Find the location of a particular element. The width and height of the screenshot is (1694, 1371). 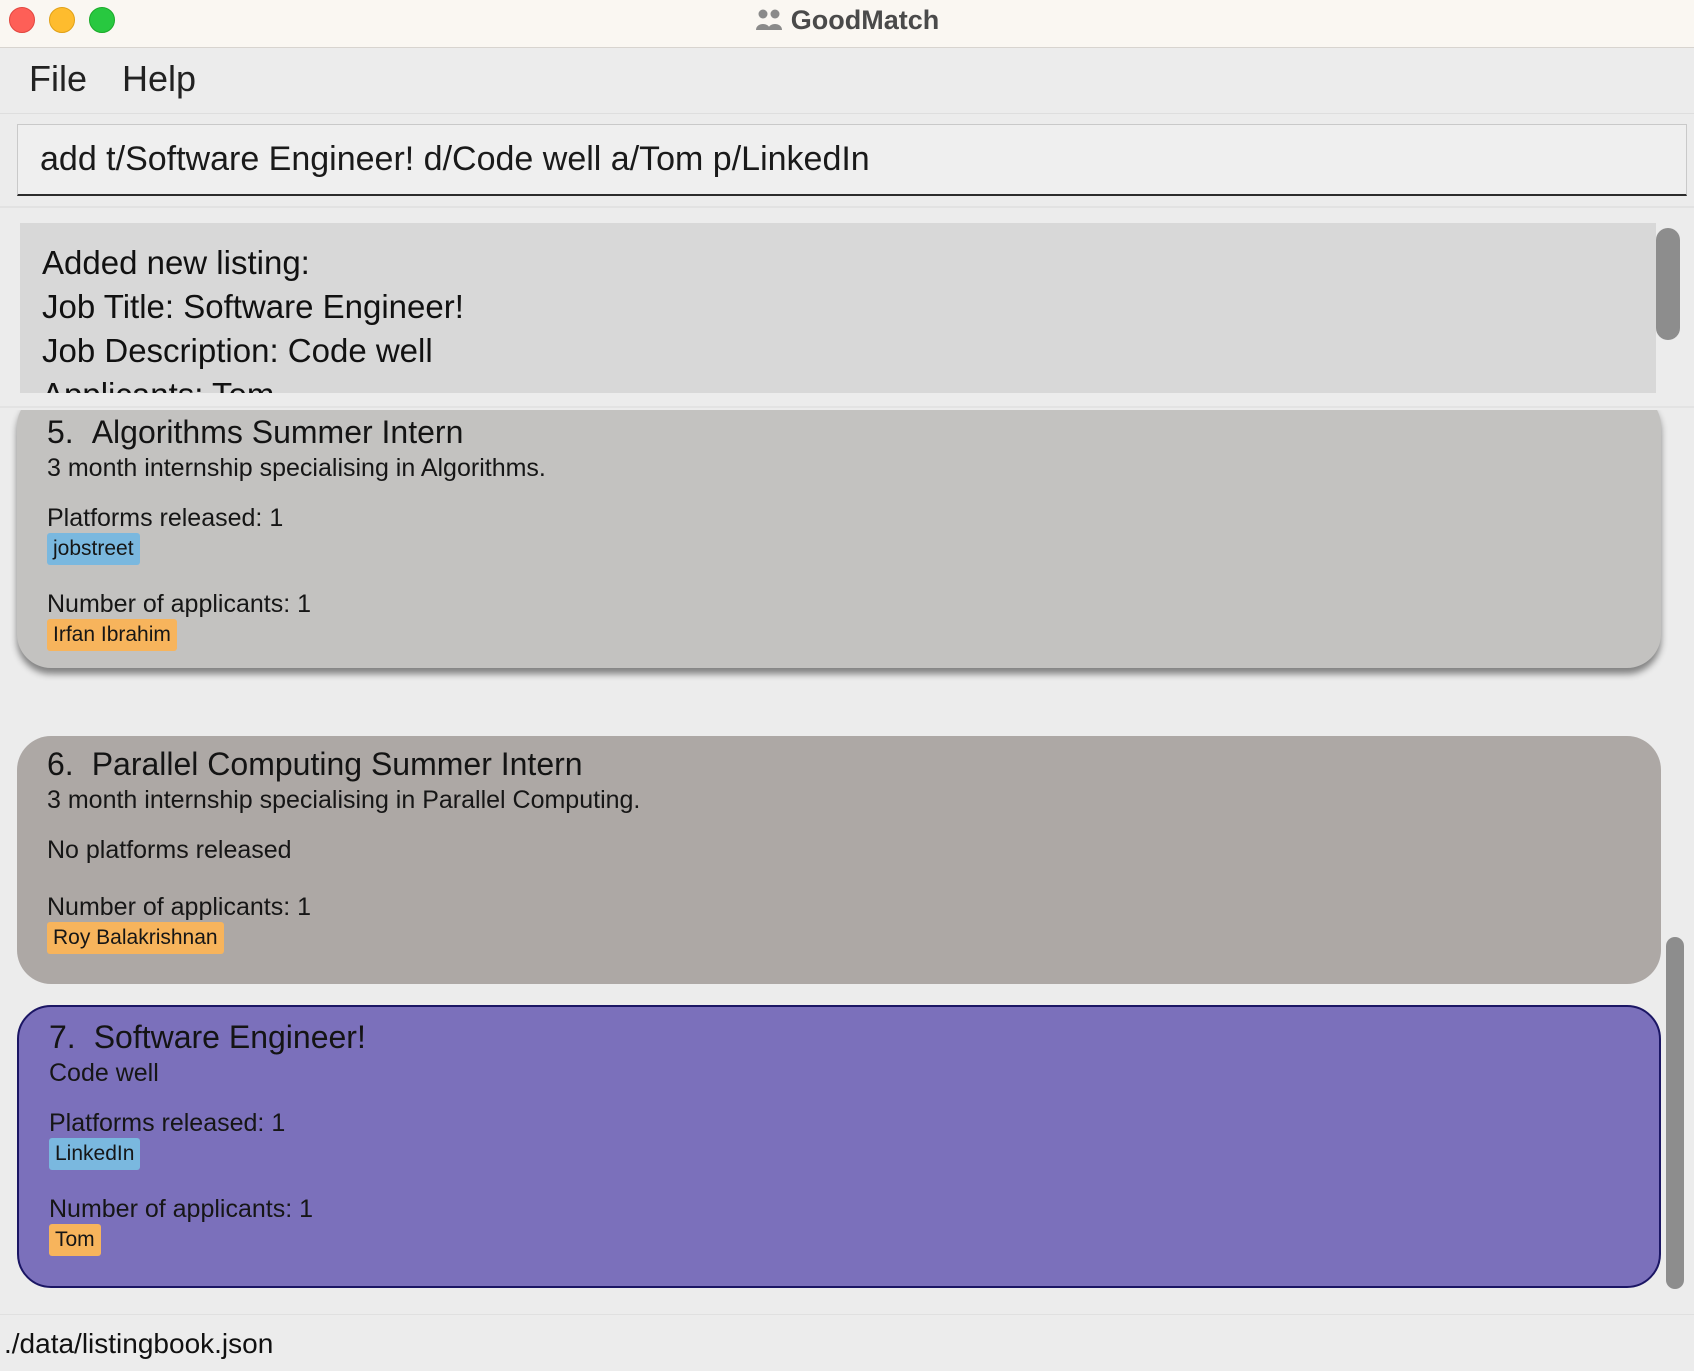

listing-index: 5. is located at coordinates (60, 432).